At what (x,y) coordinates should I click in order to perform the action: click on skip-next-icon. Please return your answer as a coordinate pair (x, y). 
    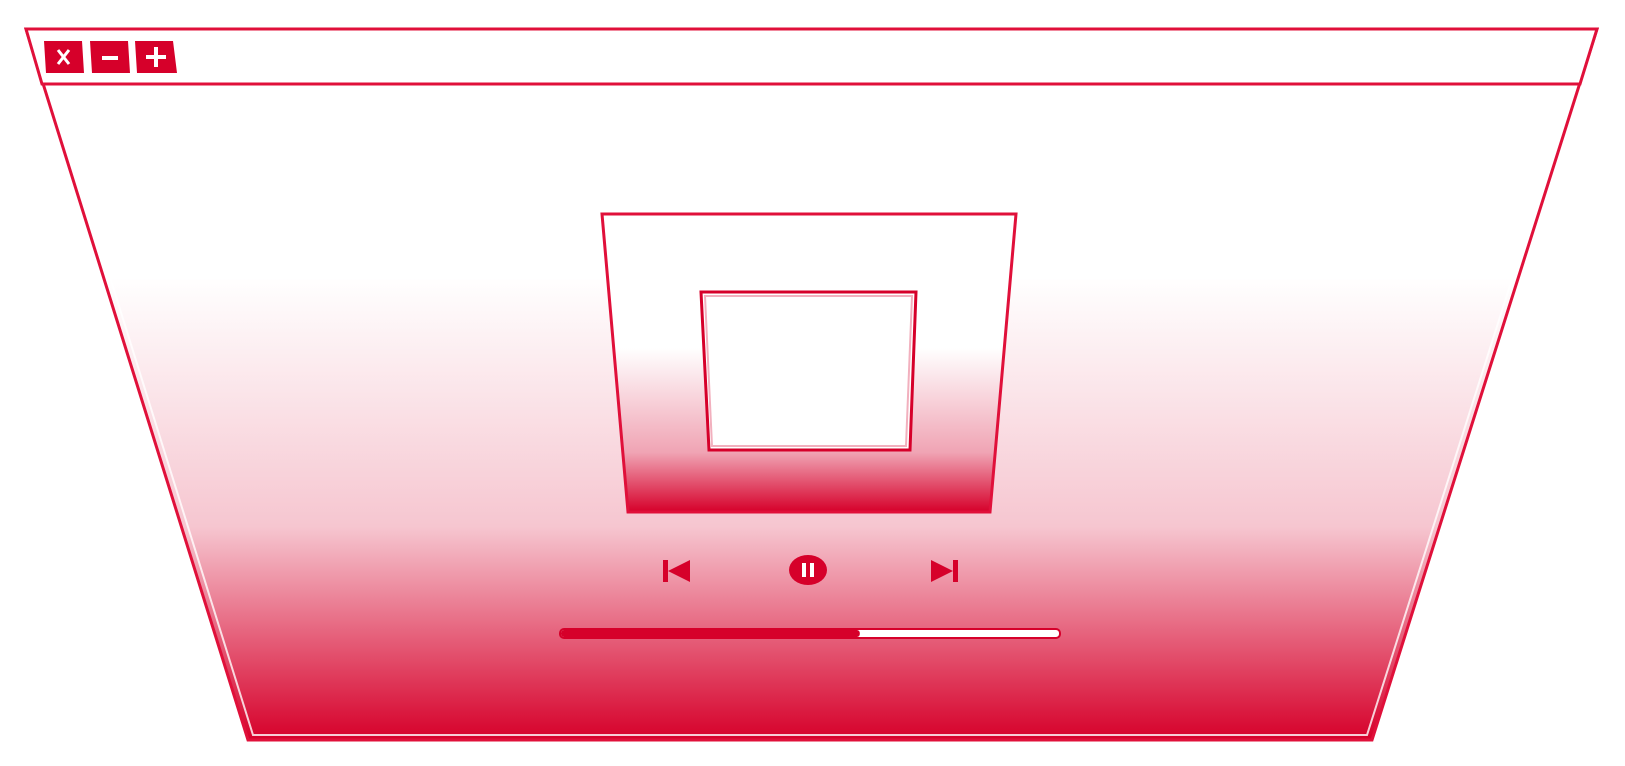
    Looking at the image, I should click on (944, 571).